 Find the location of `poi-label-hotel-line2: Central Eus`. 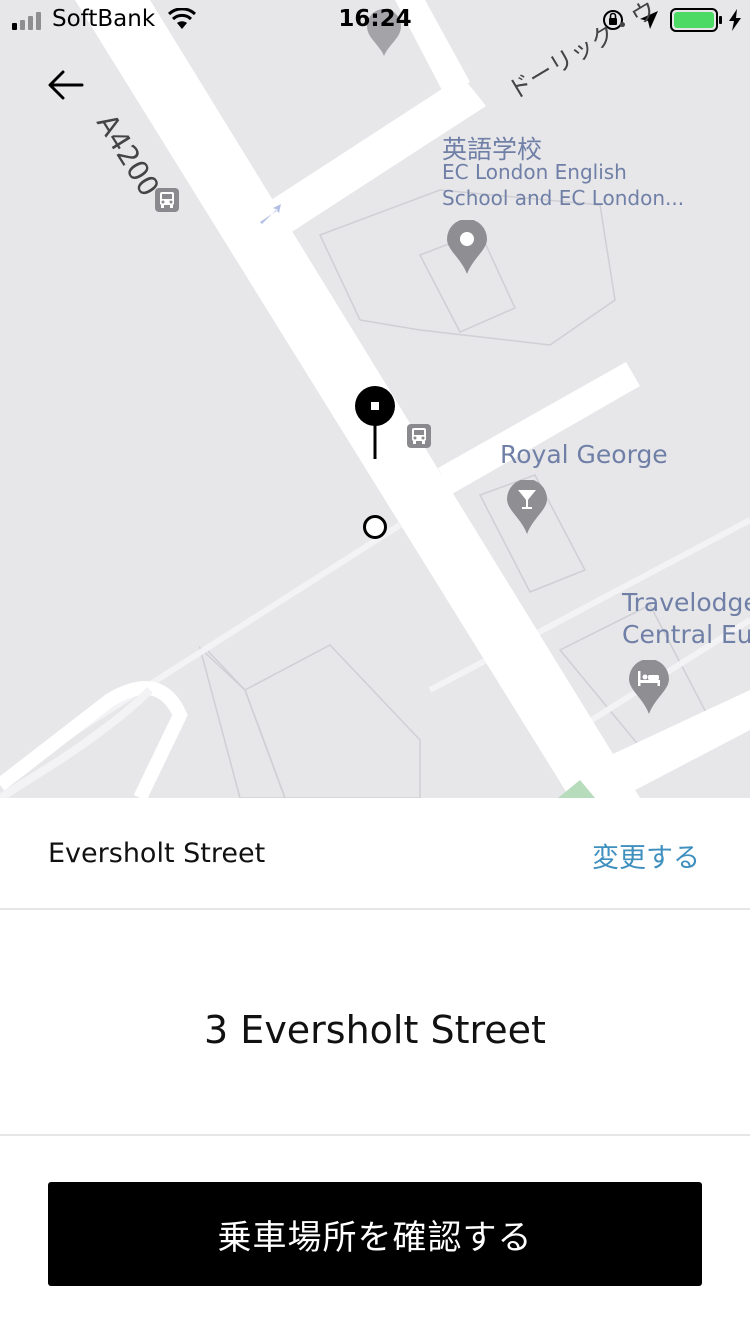

poi-label-hotel-line2: Central Eus is located at coordinates (686, 634).